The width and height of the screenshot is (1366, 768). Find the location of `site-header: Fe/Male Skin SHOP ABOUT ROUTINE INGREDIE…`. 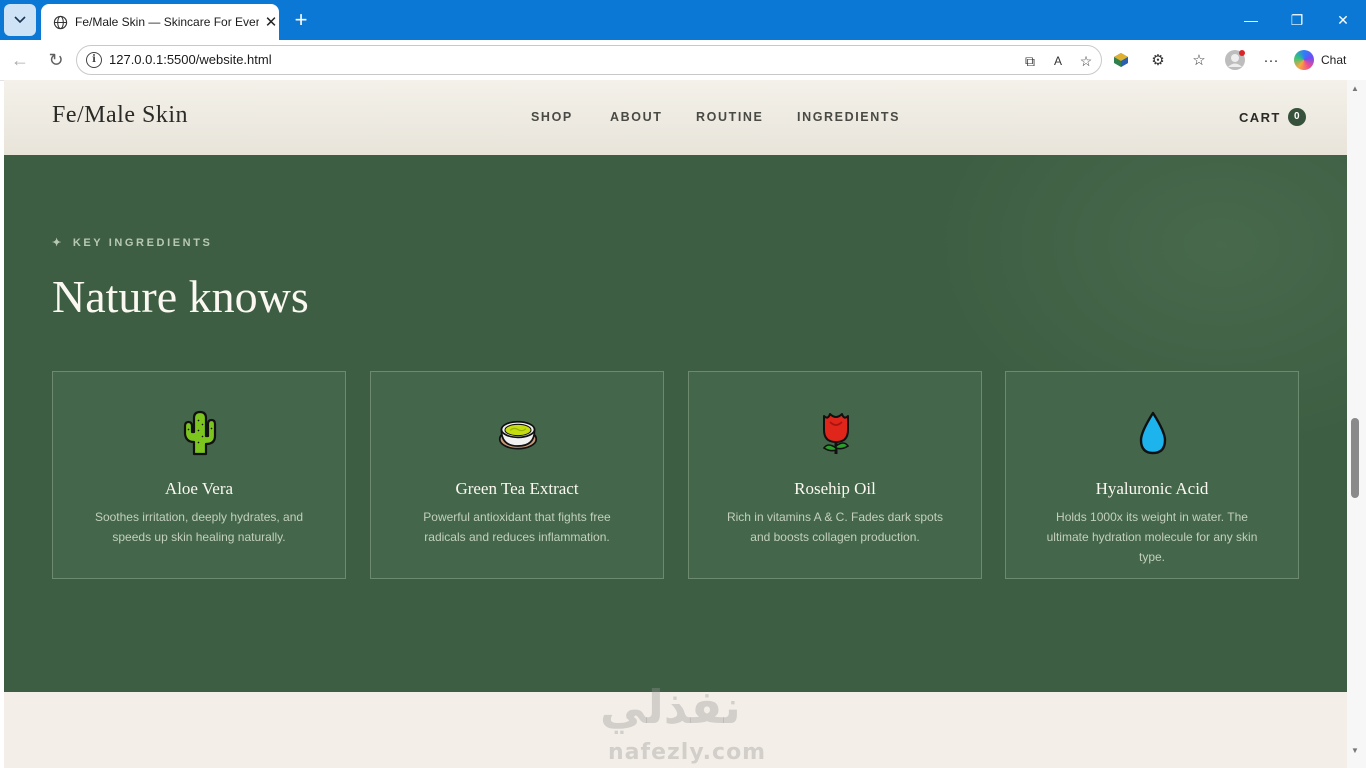

site-header: Fe/Male Skin SHOP ABOUT ROUTINE INGREDIE… is located at coordinates (675, 118).